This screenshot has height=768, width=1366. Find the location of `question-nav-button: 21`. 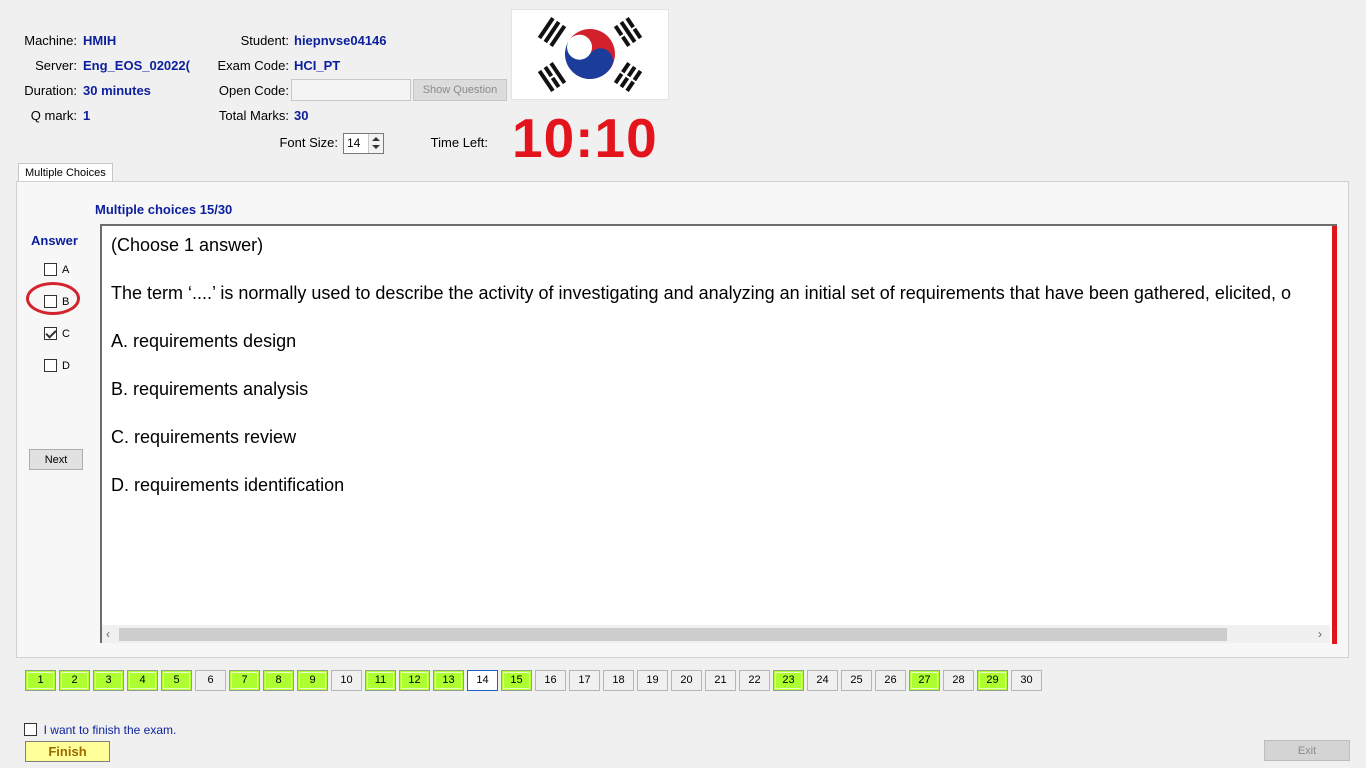

question-nav-button: 21 is located at coordinates (720, 680).